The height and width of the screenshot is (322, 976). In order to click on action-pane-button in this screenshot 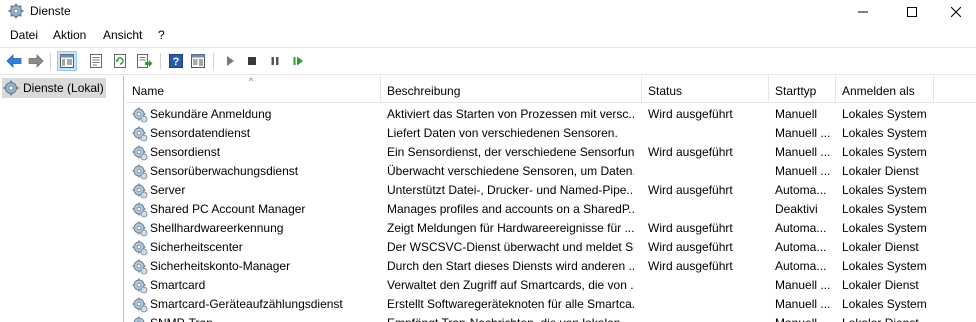, I will do `click(198, 61)`.